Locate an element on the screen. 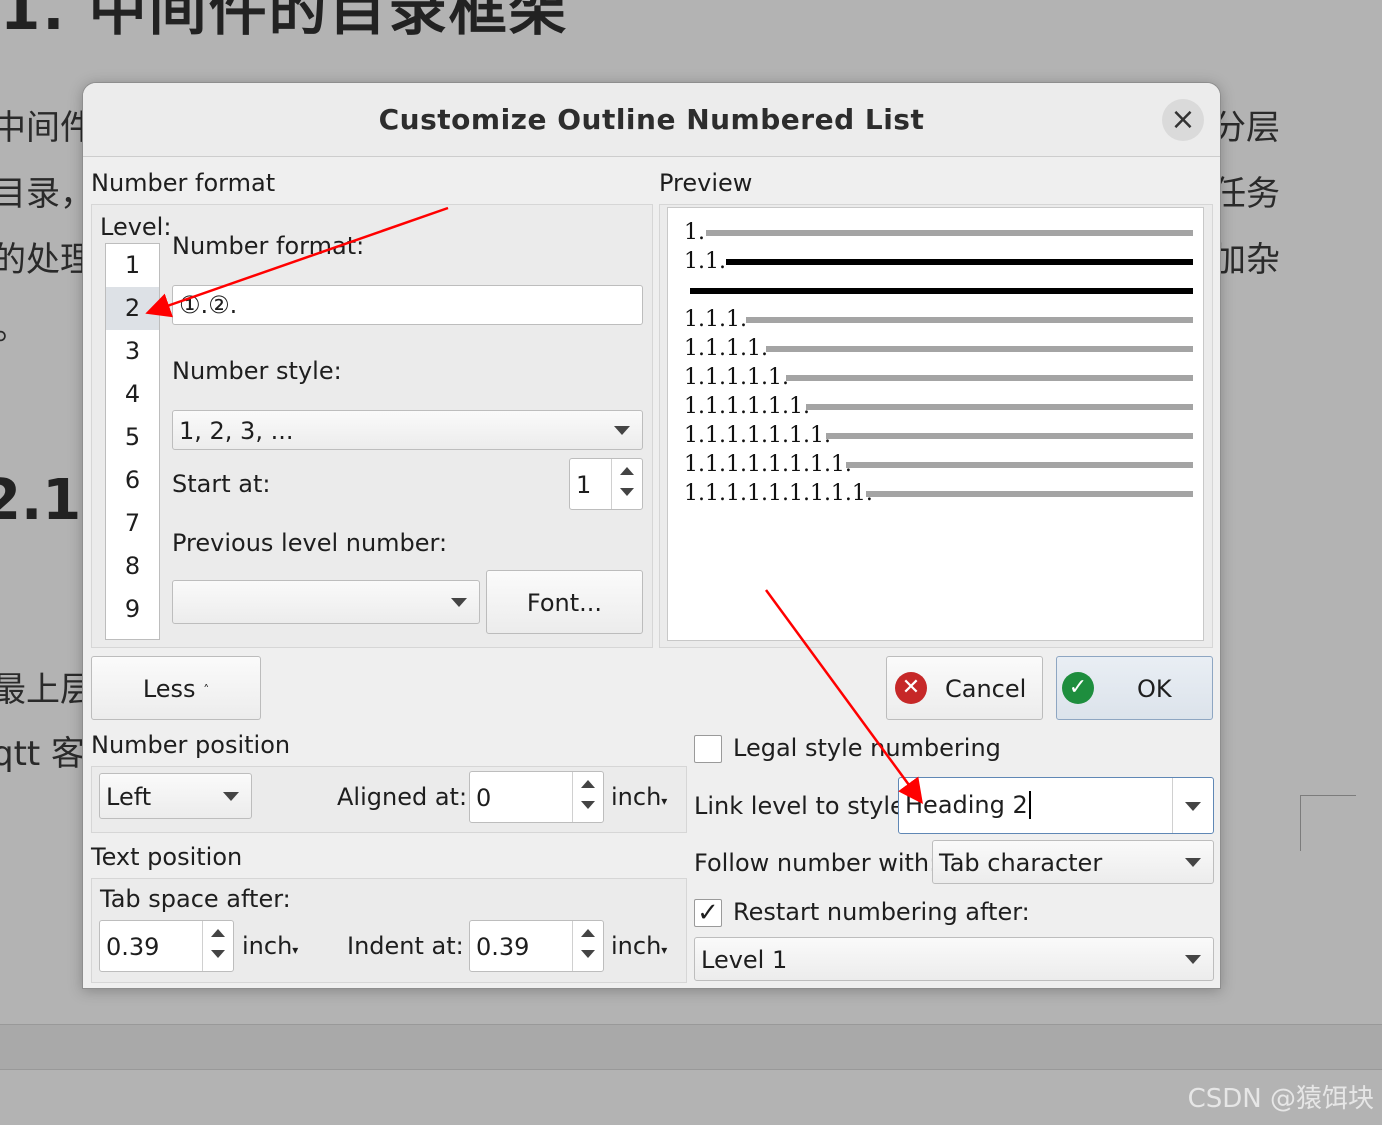 The image size is (1382, 1125). annotation-arrow-link-style is located at coordinates (843, 697).